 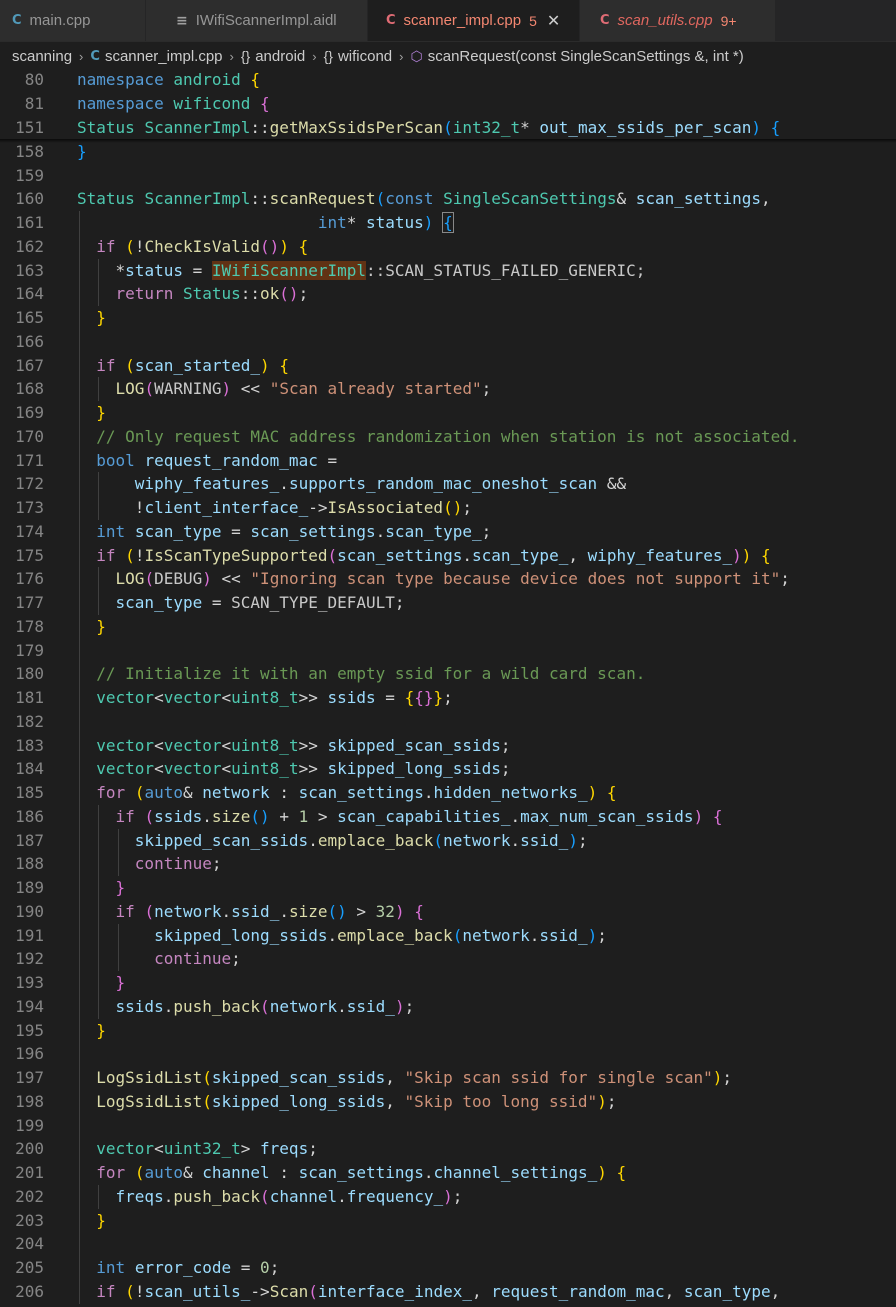 What do you see at coordinates (448, 651) in the screenshot?
I see `code-line: 179` at bounding box center [448, 651].